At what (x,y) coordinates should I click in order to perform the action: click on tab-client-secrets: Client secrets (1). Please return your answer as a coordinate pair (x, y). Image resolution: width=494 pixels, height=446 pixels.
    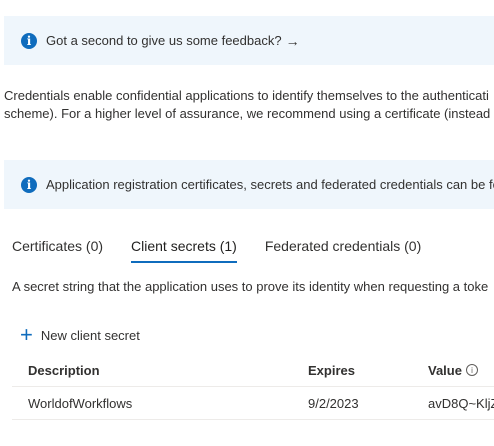
    Looking at the image, I should click on (184, 250).